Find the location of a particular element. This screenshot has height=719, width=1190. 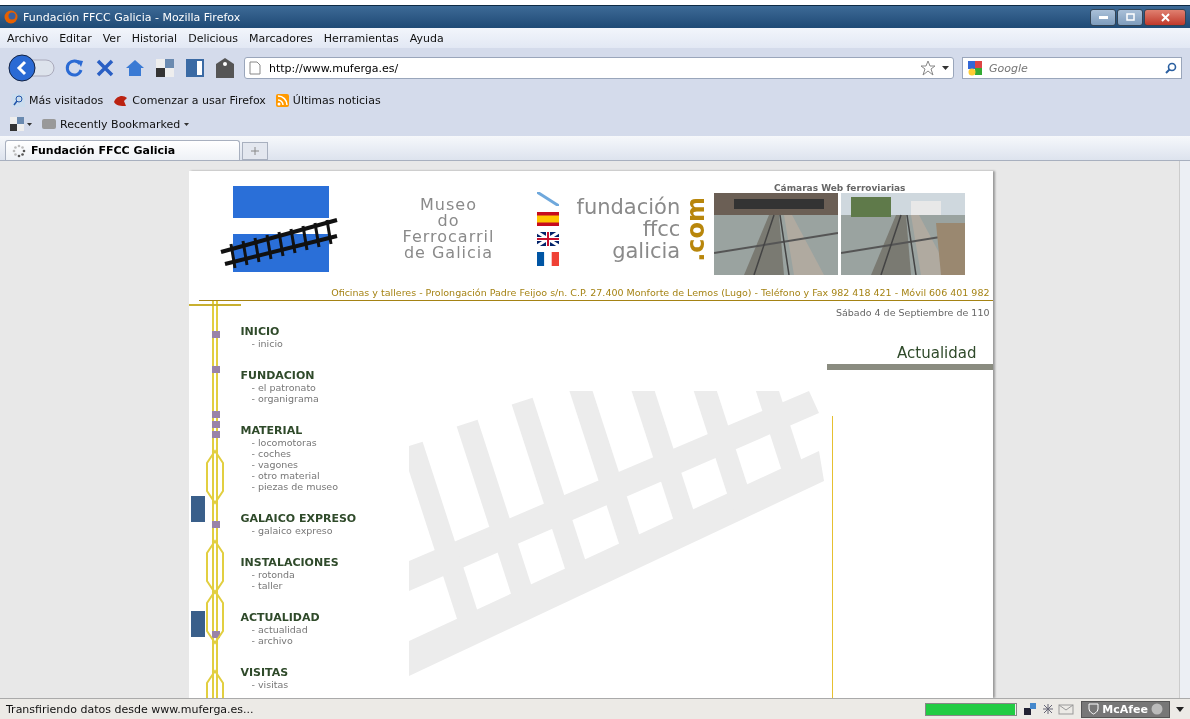

tag-icon is located at coordinates (225, 68).